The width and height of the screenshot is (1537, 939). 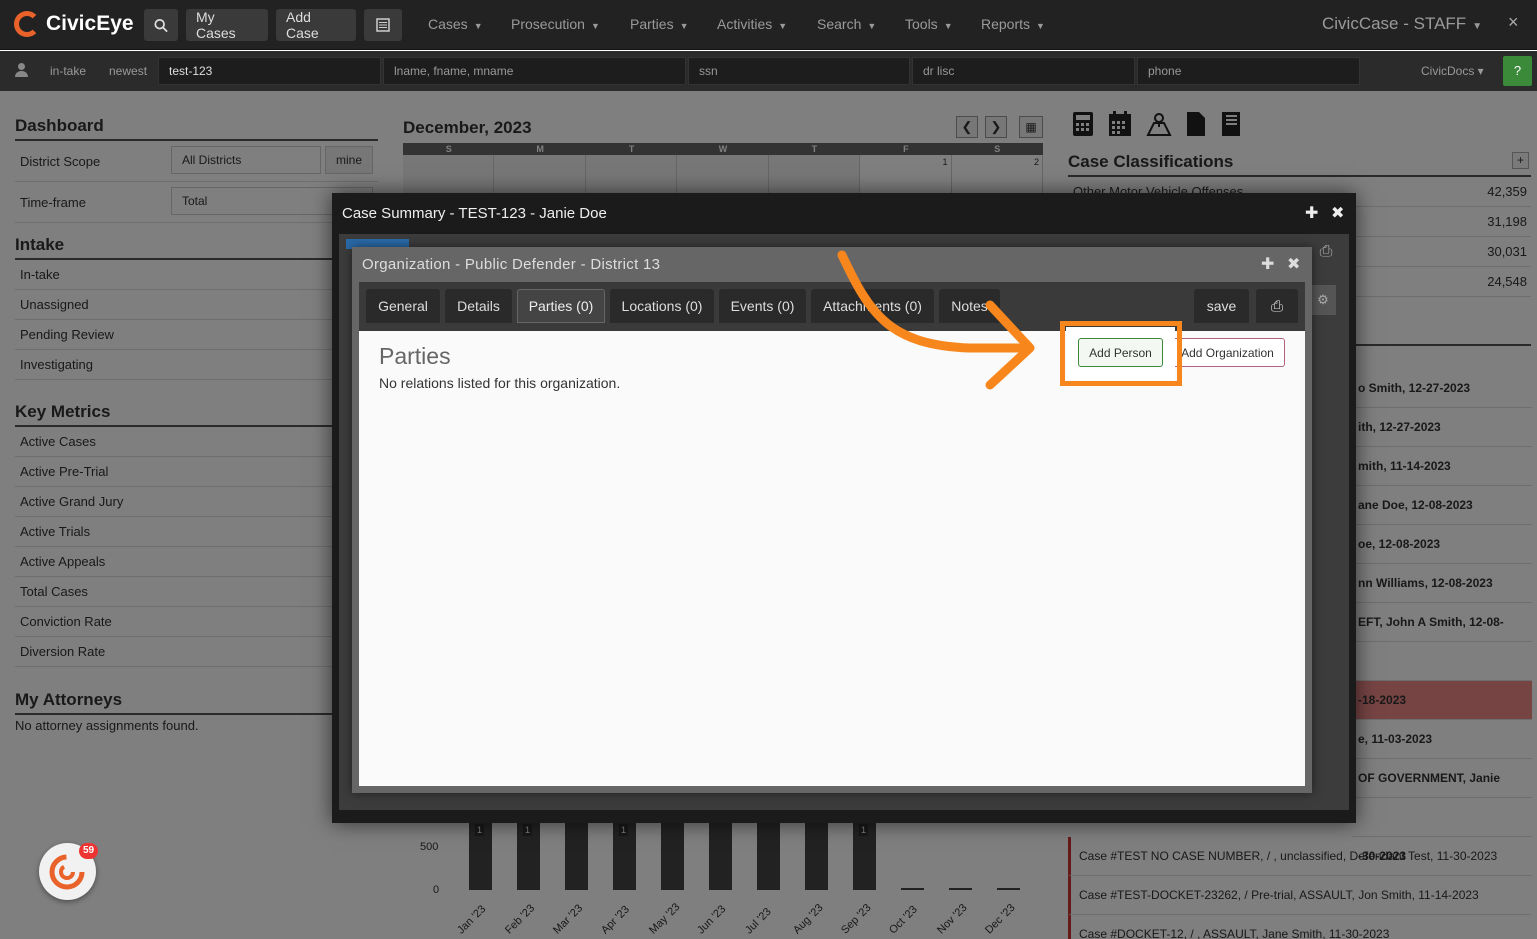 I want to click on my-cases-button: My Cases, so click(x=227, y=25).